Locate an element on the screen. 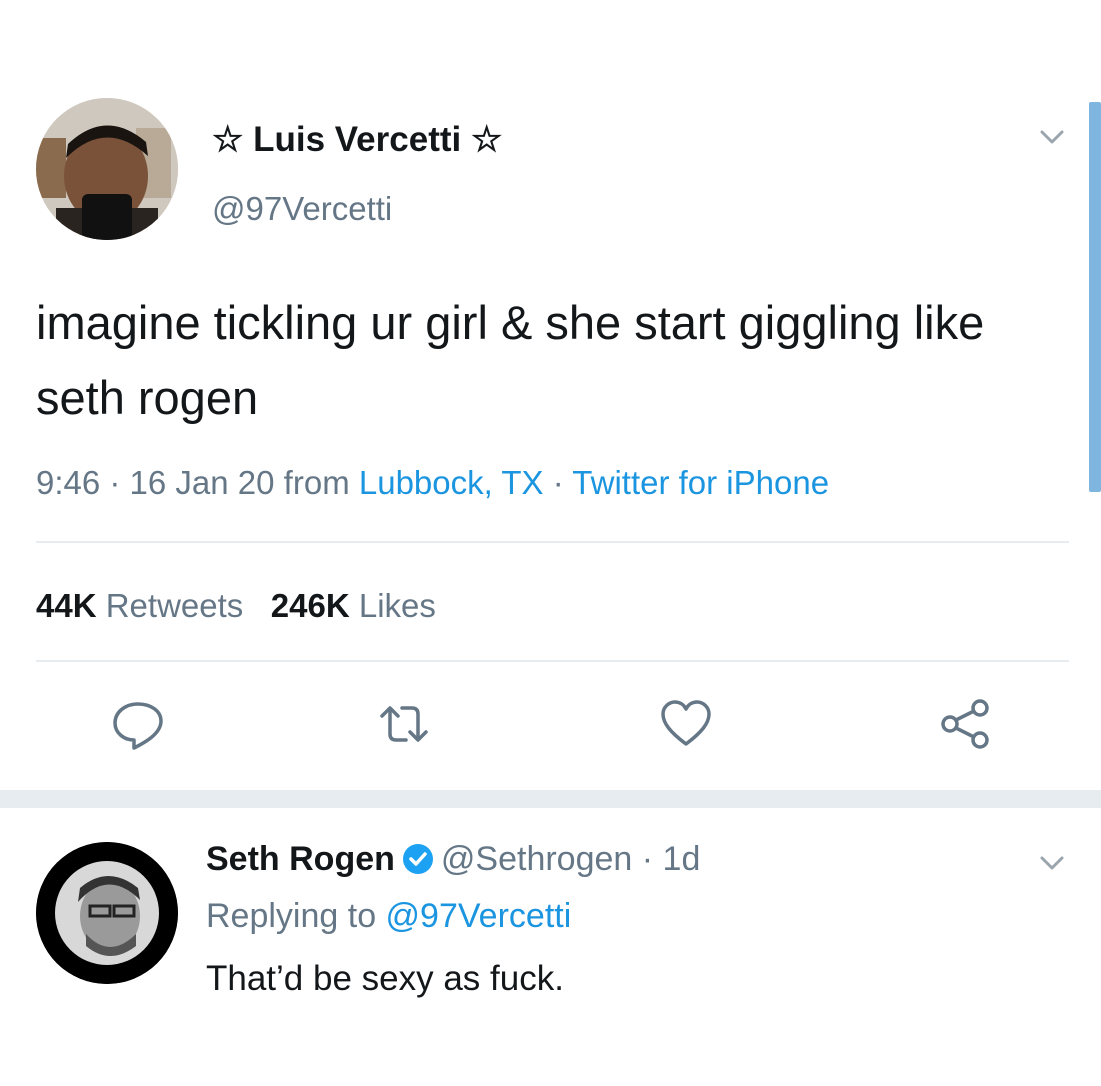 The width and height of the screenshot is (1101, 1086). scrollbar is located at coordinates (1095, 297).